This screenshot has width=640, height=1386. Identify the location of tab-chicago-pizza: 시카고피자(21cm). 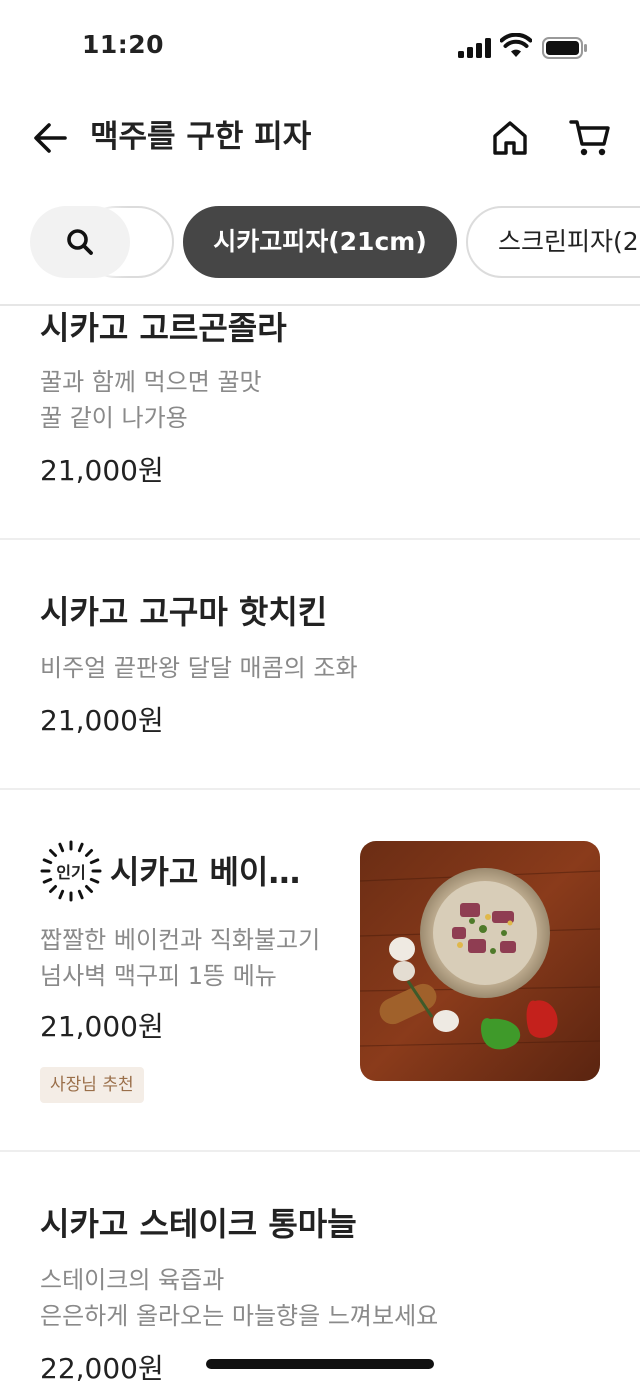
(320, 242).